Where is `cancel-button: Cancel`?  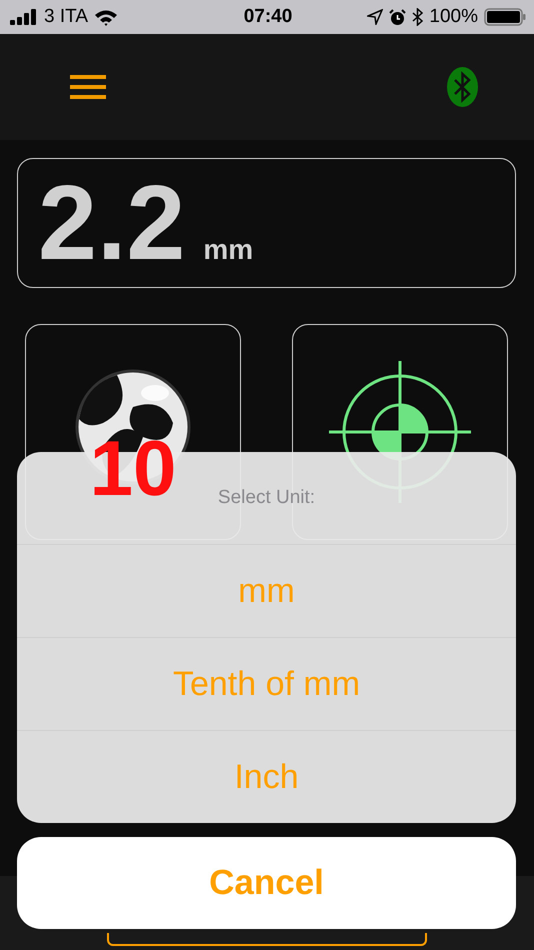
cancel-button: Cancel is located at coordinates (266, 883).